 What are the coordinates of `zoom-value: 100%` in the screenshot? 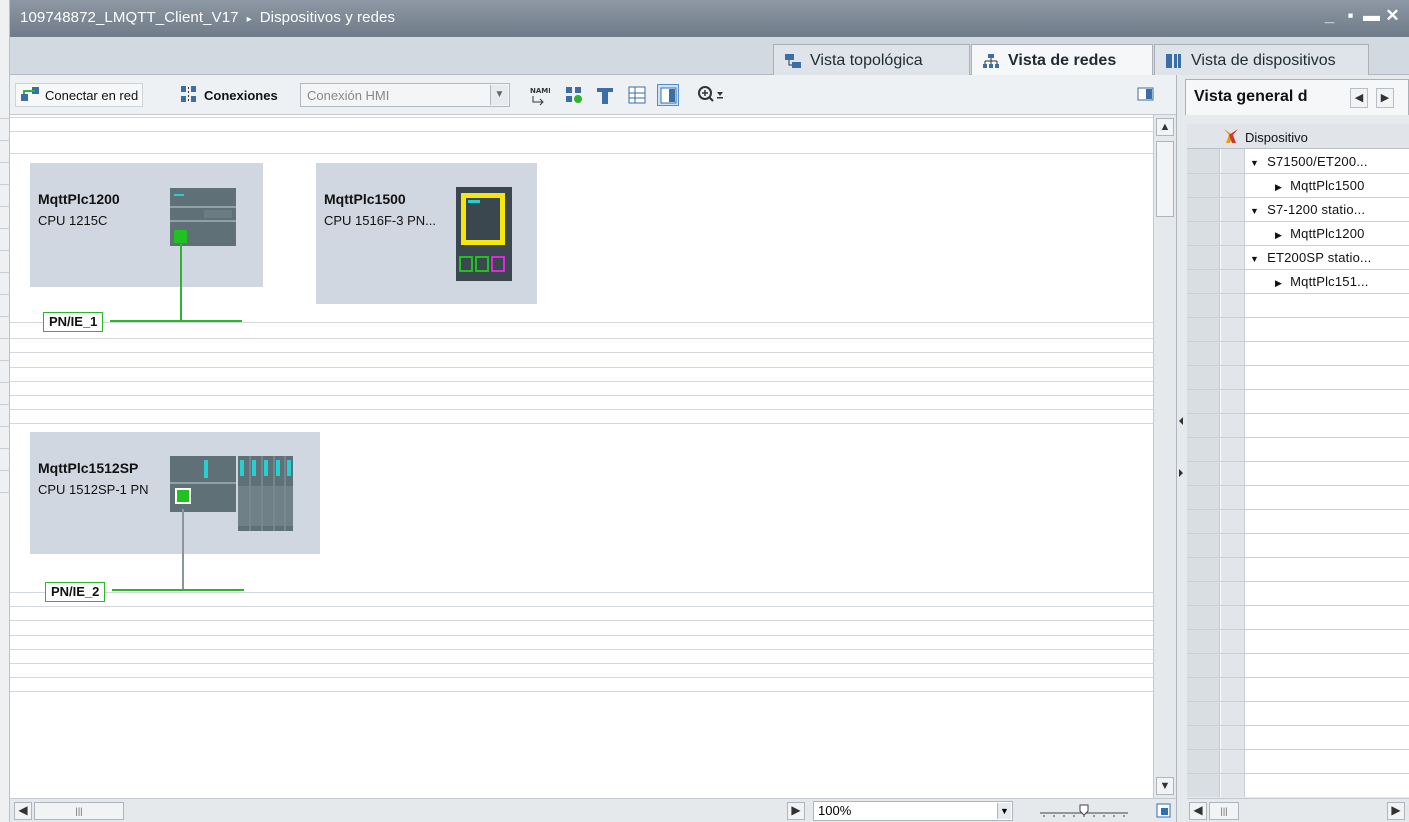 It's located at (835, 810).